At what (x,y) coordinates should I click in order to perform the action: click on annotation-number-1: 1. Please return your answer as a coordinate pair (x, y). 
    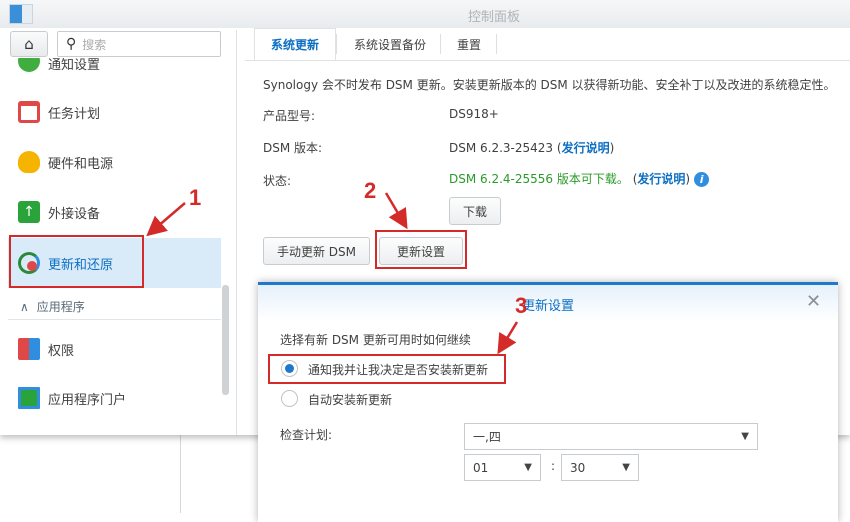
    Looking at the image, I should click on (195, 197).